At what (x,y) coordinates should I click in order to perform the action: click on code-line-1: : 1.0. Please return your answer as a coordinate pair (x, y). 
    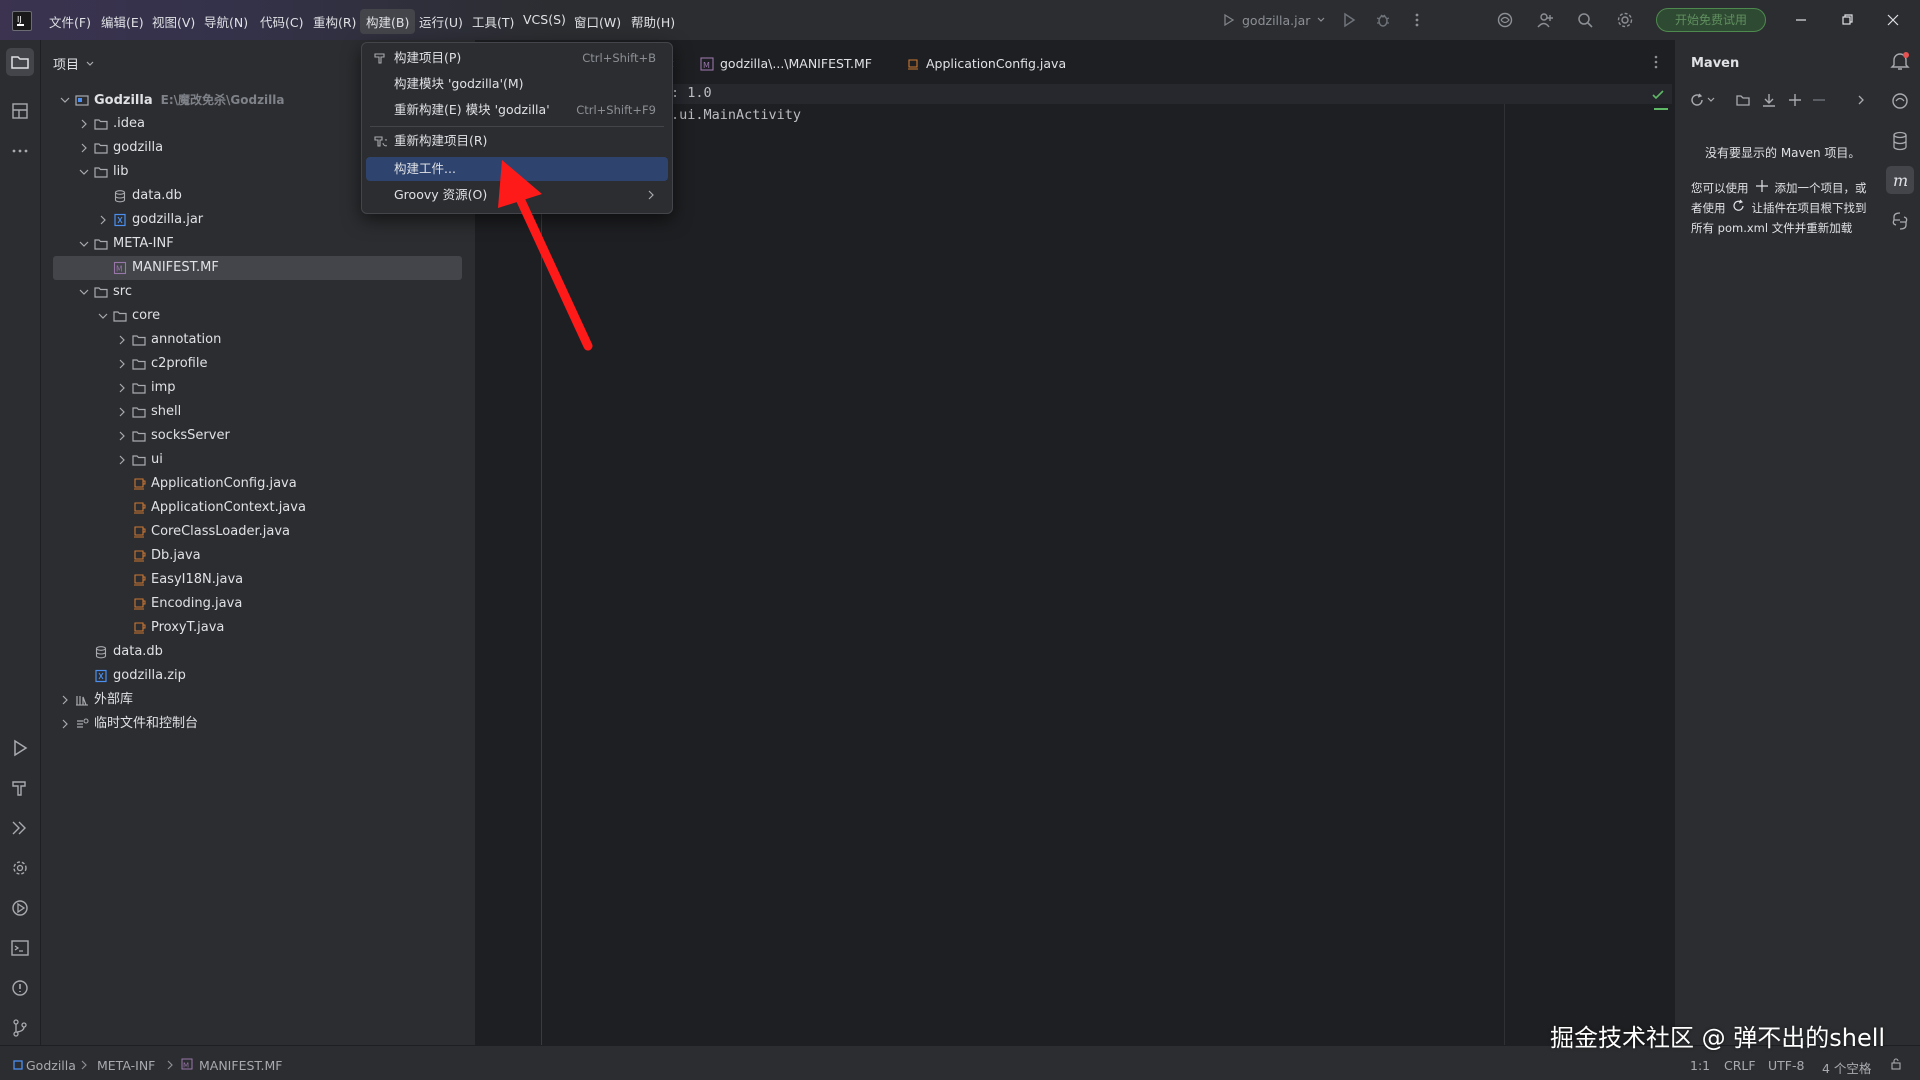
    Looking at the image, I should click on (691, 93).